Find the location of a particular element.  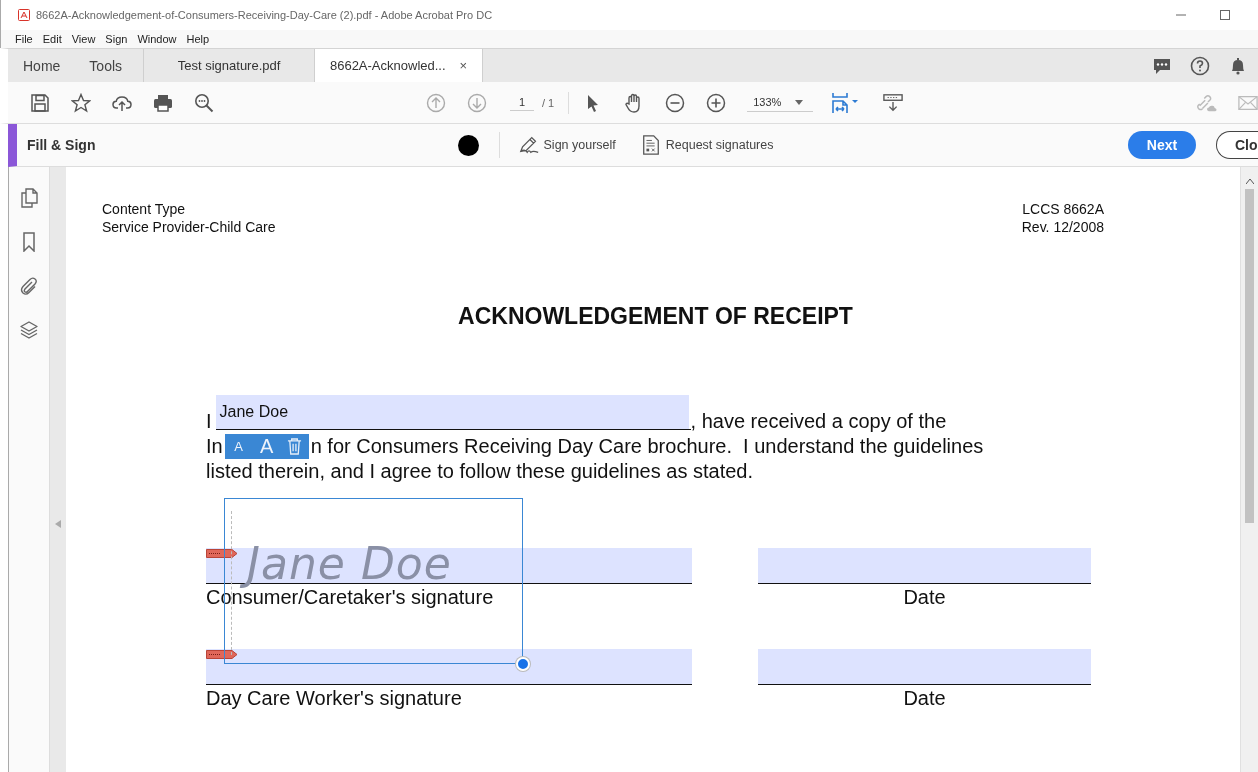

paragraph-text: In is located at coordinates (214, 446).